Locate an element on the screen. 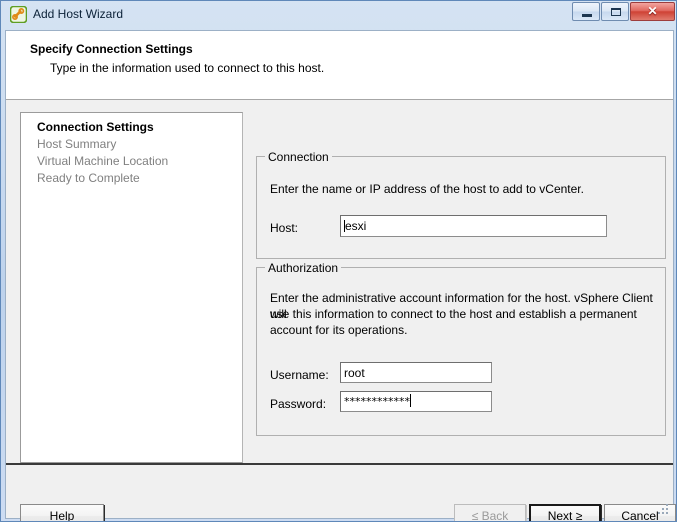  host-label: Host: is located at coordinates (284, 228).